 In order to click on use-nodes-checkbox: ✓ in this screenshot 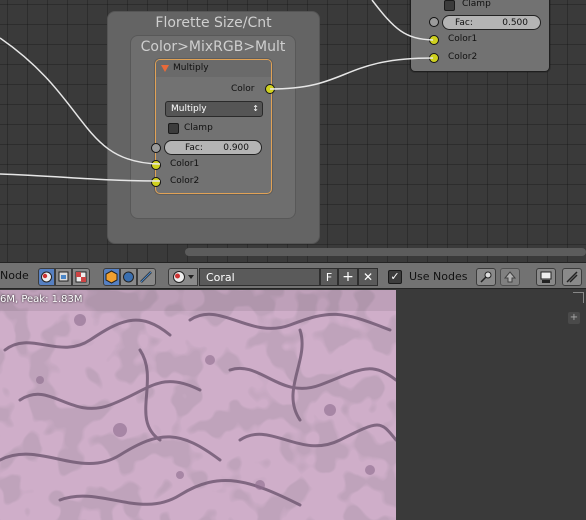, I will do `click(395, 277)`.